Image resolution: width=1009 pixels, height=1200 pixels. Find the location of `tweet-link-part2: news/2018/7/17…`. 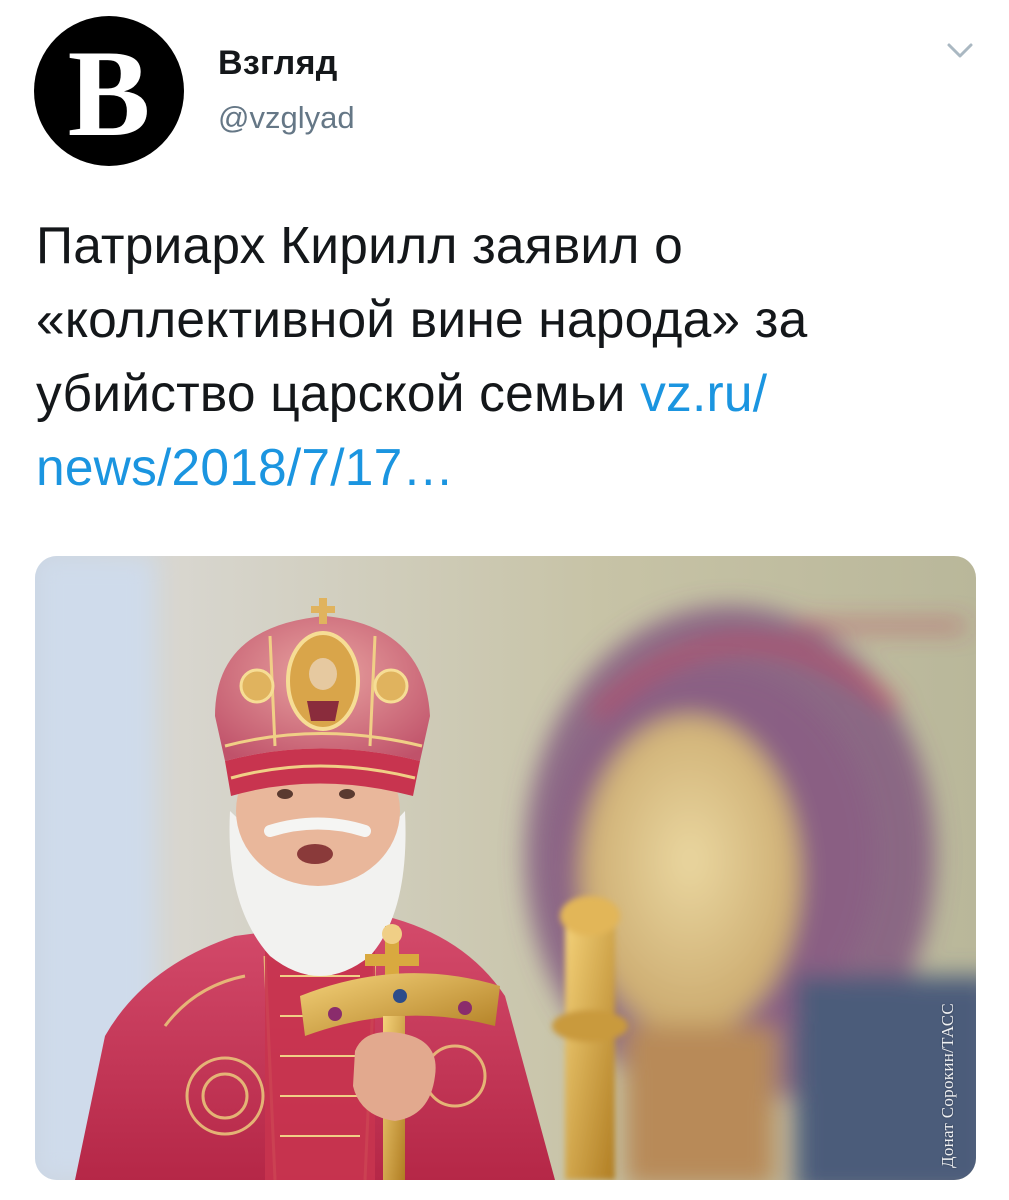

tweet-link-part2: news/2018/7/17… is located at coordinates (245, 467).